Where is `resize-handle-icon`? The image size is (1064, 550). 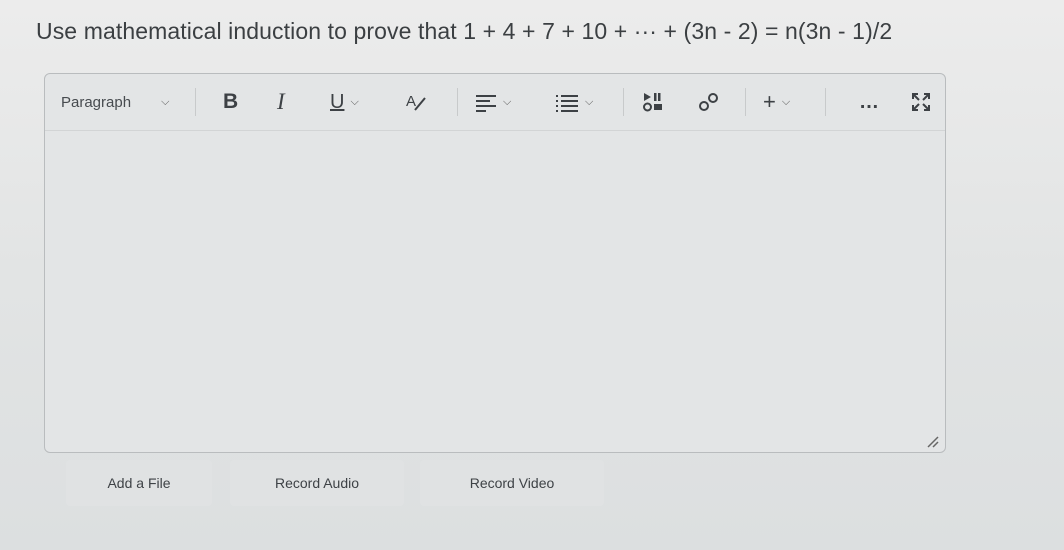 resize-handle-icon is located at coordinates (932, 441).